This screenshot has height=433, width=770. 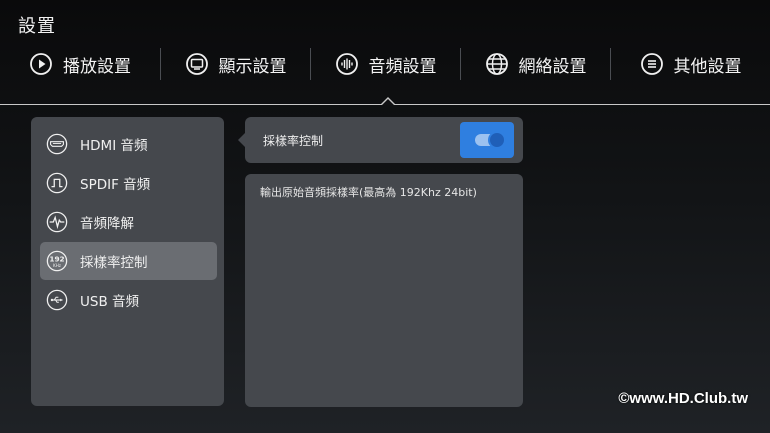 I want to click on description-text: 輸出原始音頻採樣率(最高為 192Khz 24bit), so click(x=368, y=192).